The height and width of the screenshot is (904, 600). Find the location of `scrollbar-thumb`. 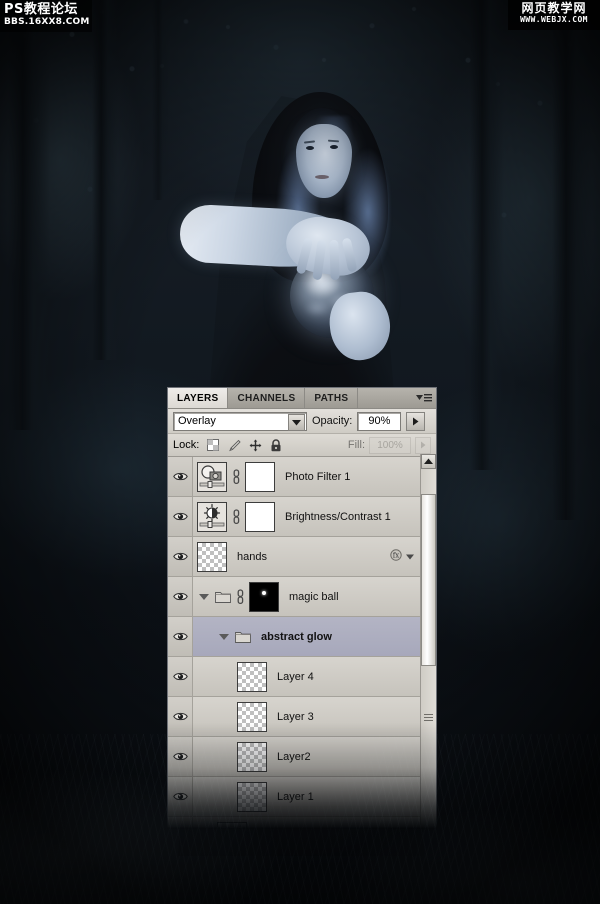

scrollbar-thumb is located at coordinates (428, 580).